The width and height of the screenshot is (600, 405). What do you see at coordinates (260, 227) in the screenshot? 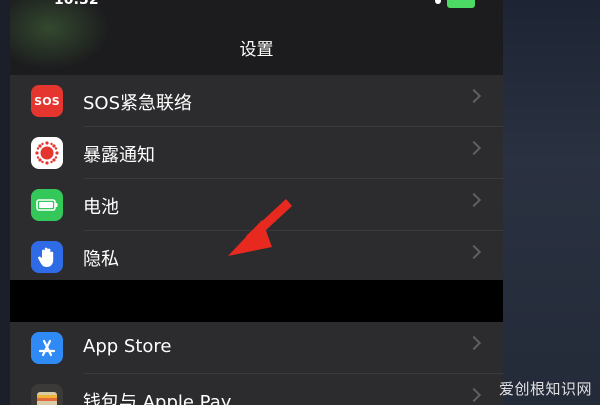
I see `annotation-arrow-icon` at bounding box center [260, 227].